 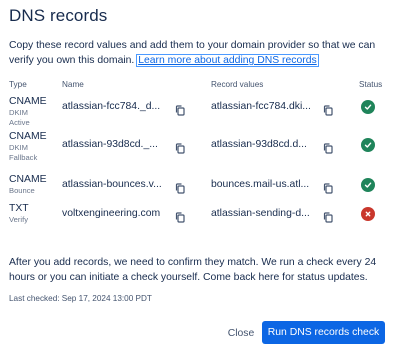 What do you see at coordinates (198, 85) in the screenshot?
I see `table-header: Type Name Record values Status` at bounding box center [198, 85].